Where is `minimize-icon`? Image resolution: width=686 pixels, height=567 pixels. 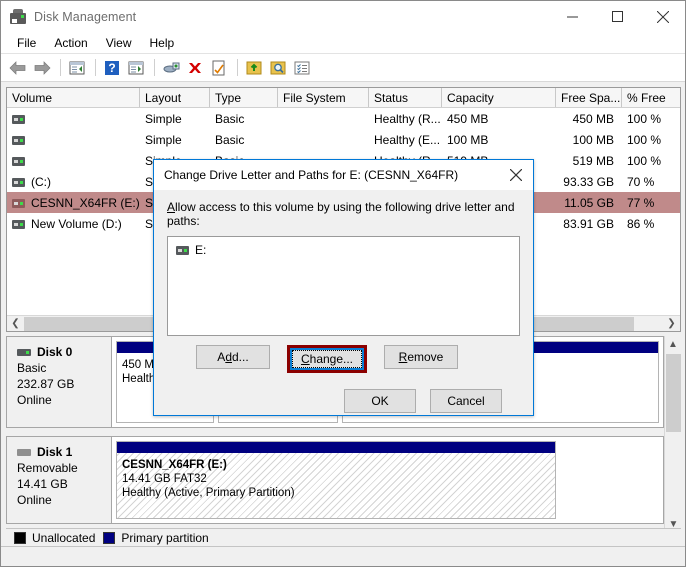 minimize-icon is located at coordinates (572, 16).